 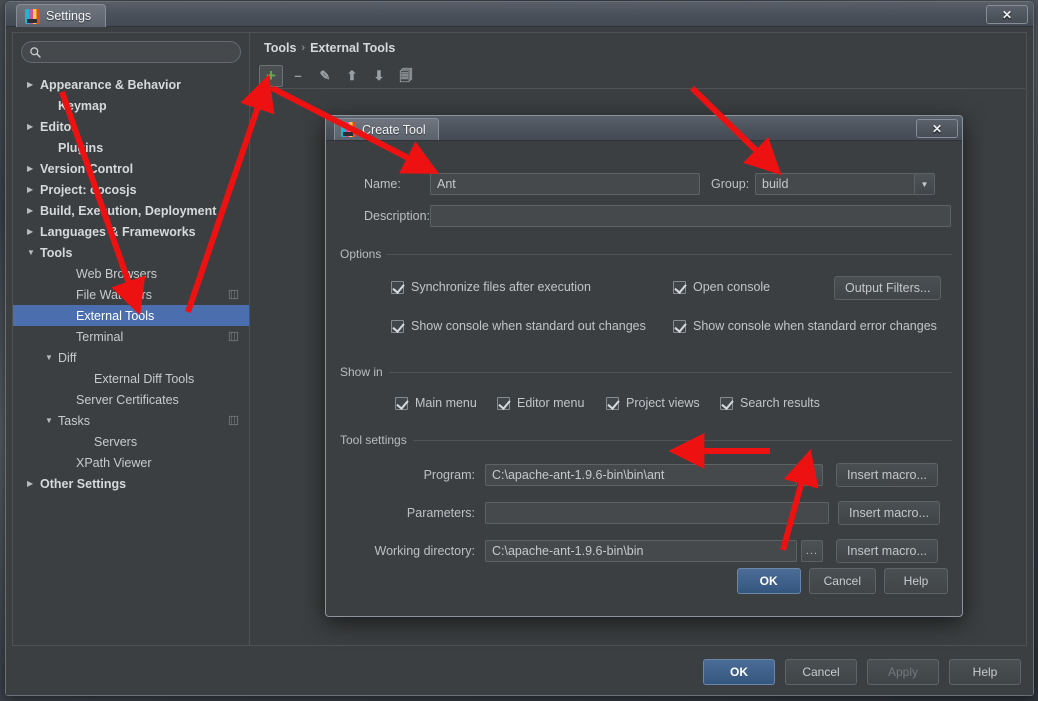 I want to click on sidebar-item-web-browsers: Web Browsers, so click(x=131, y=273).